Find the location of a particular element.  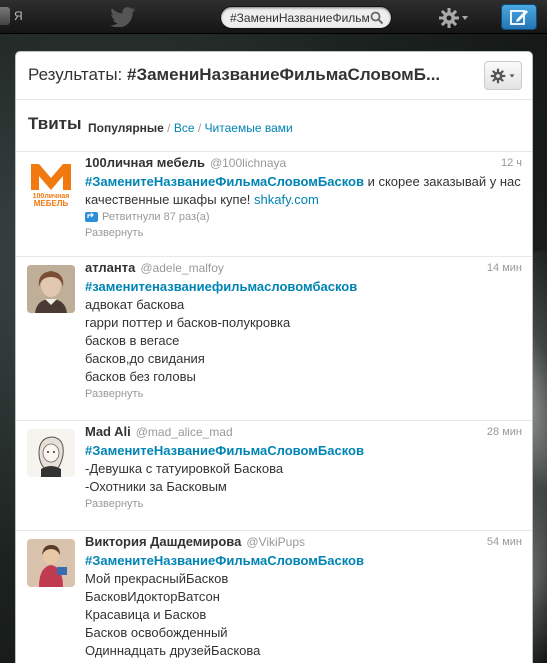

tweet-author-handle: @VikiPups is located at coordinates (275, 542).